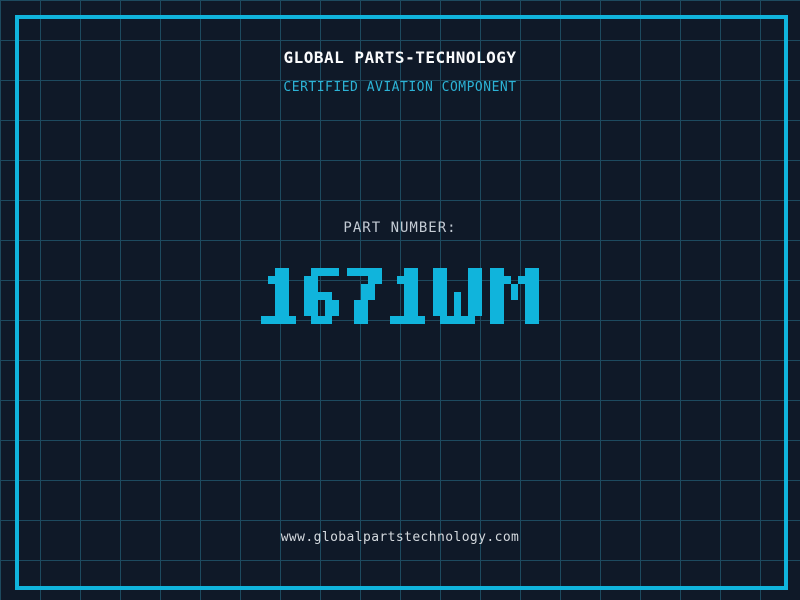  Describe the element at coordinates (400, 537) in the screenshot. I see `website-url: www.globalpartstechnology.com` at that location.